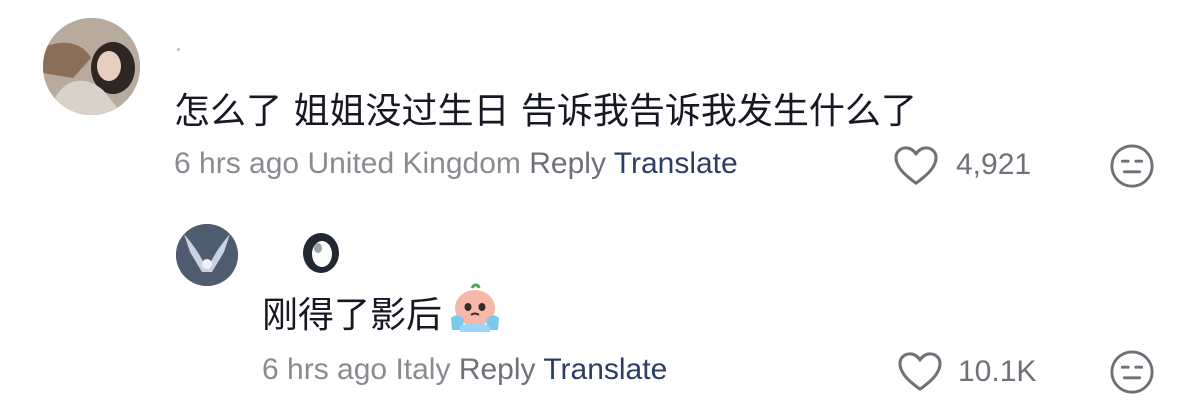  I want to click on comment-meta: 6 hrs ago United Kingdom Reply Translate, so click(456, 164).